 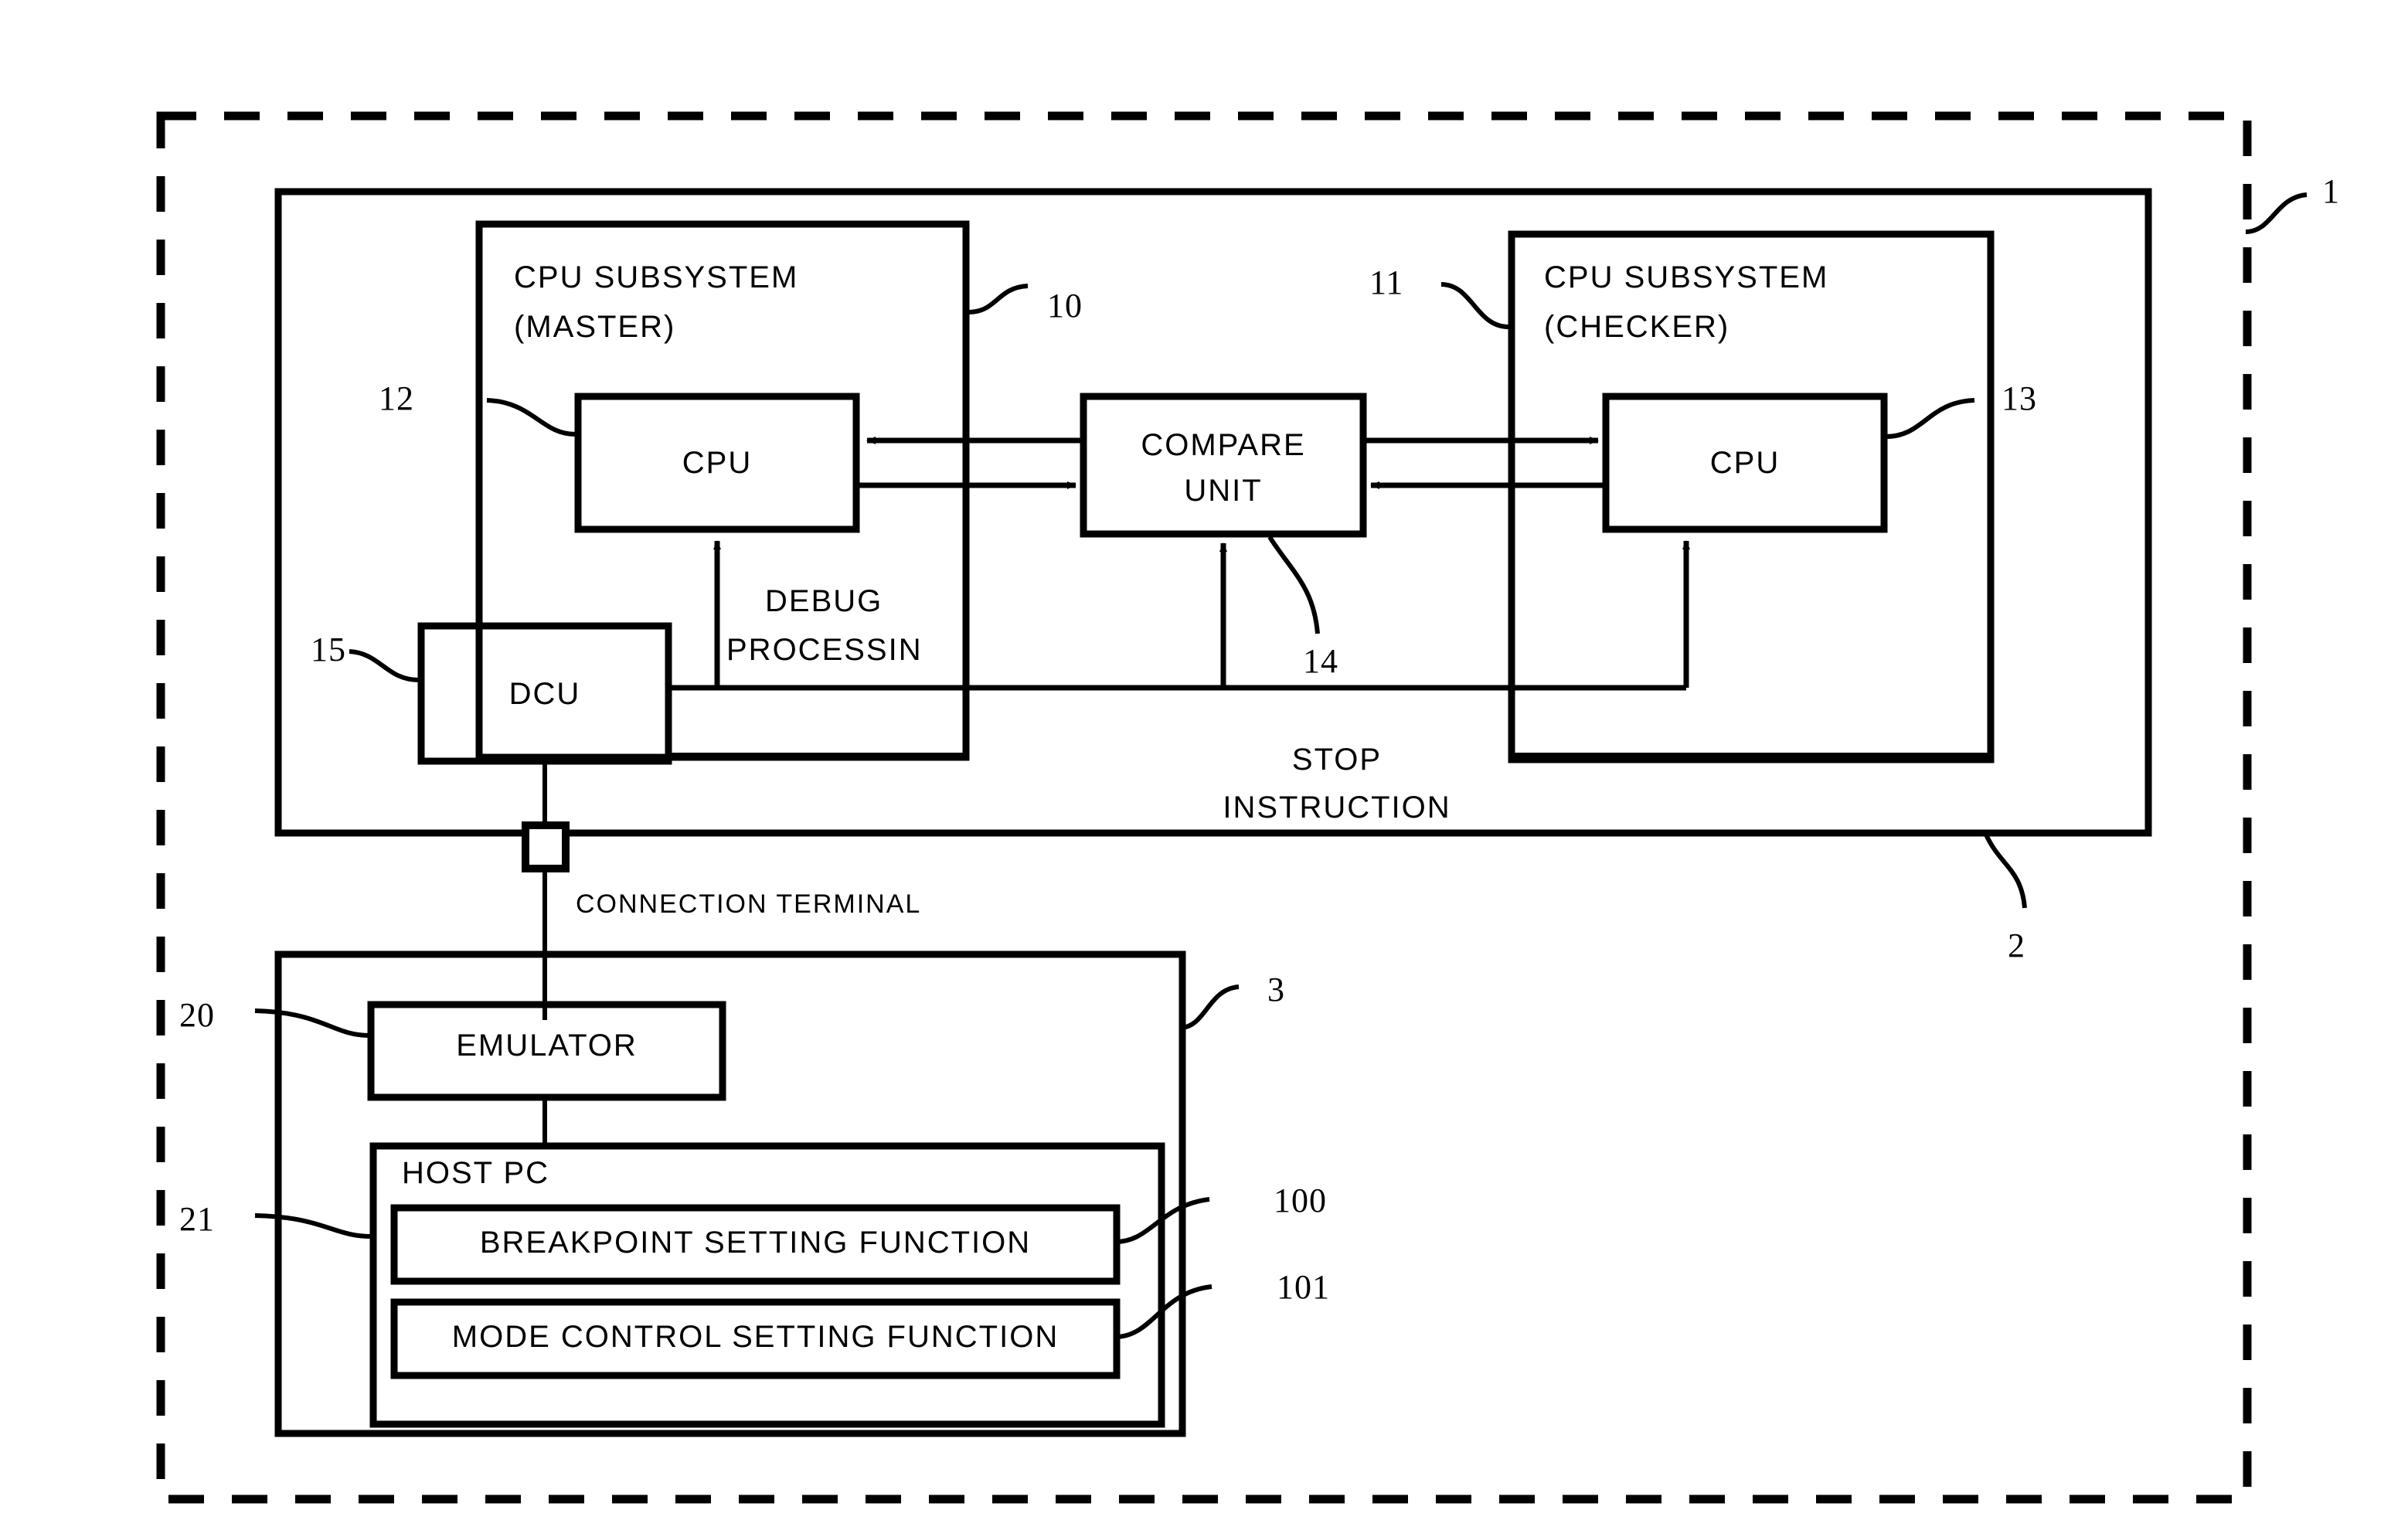 I want to click on breakpoint-function-label: BREAKPOINT SETTING FUNCTION, so click(x=755, y=1243).